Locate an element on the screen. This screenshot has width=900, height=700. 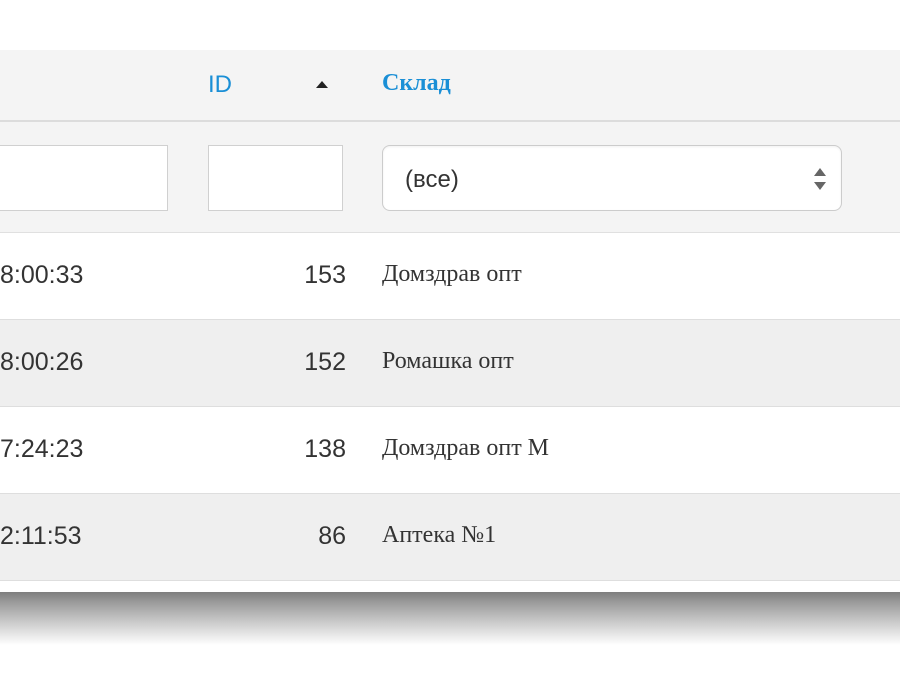
table-header: ID Склад is located at coordinates (450, 86).